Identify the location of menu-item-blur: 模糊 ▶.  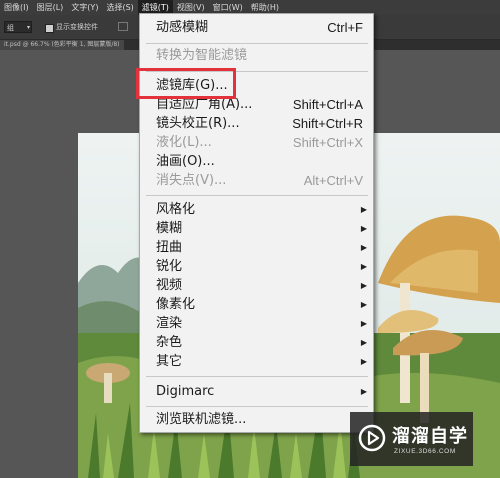
(257, 229).